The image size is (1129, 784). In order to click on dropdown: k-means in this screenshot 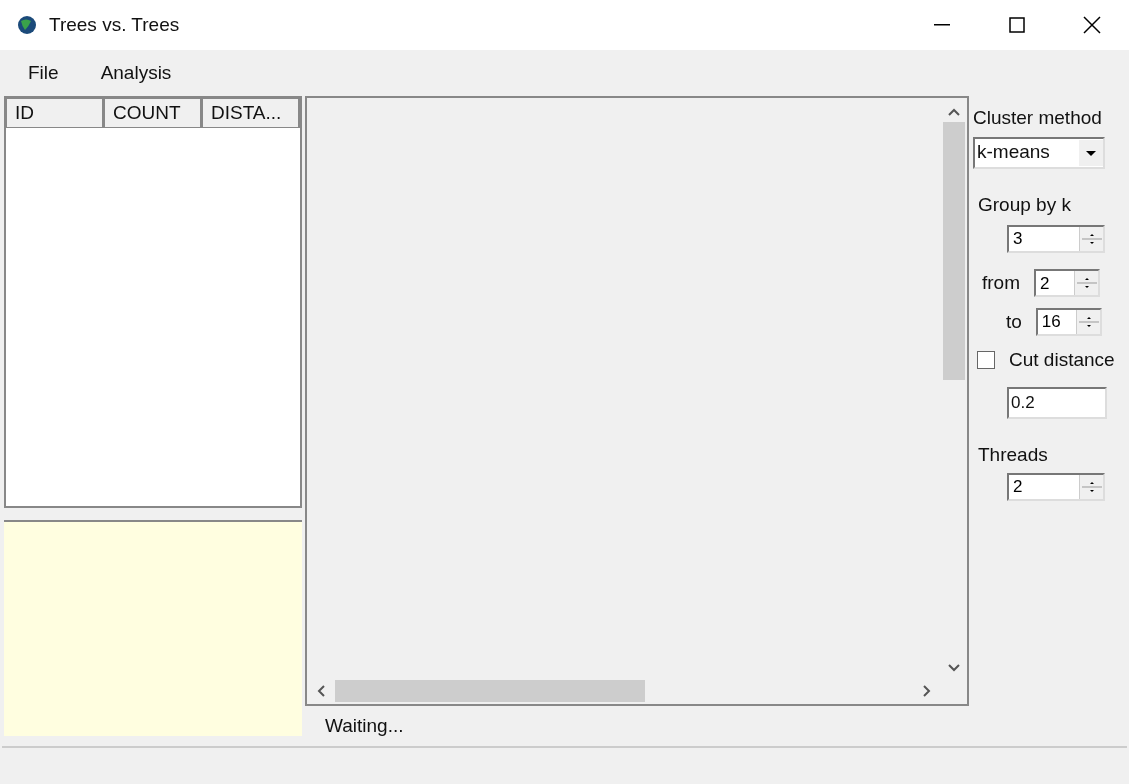, I will do `click(1039, 152)`.